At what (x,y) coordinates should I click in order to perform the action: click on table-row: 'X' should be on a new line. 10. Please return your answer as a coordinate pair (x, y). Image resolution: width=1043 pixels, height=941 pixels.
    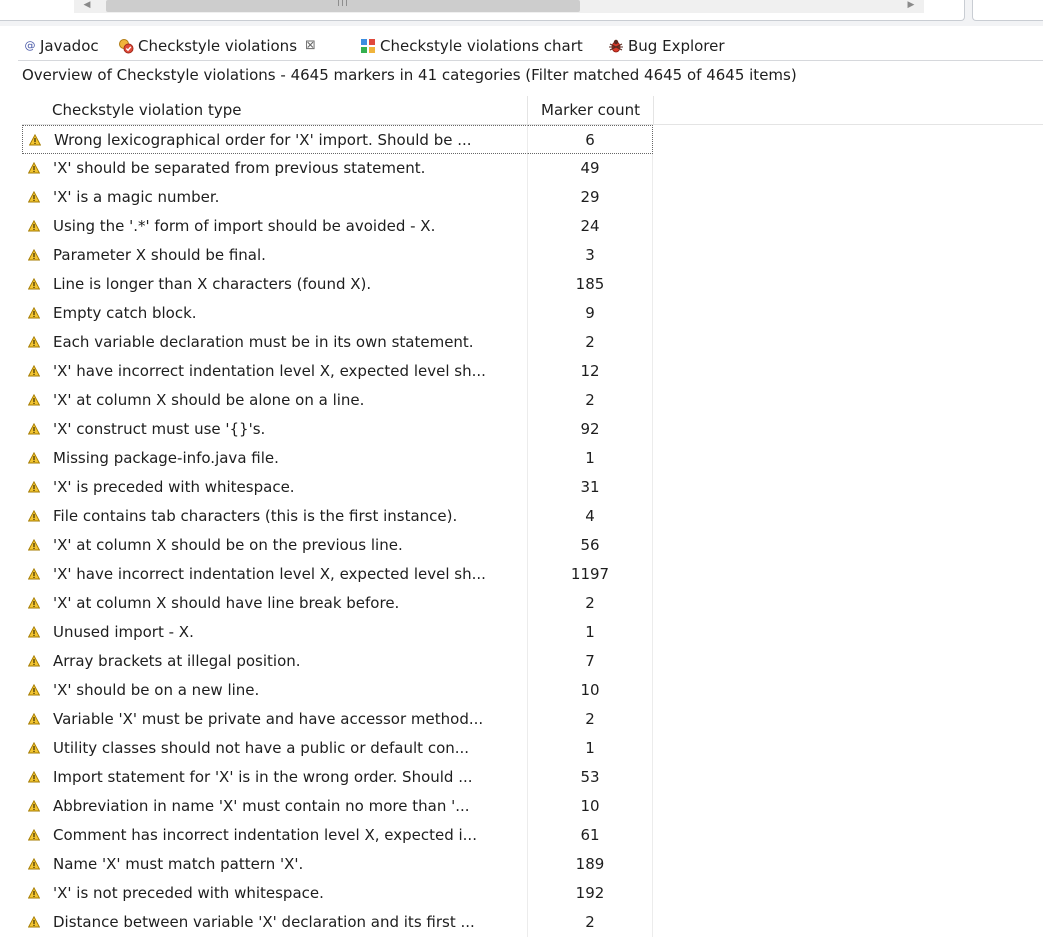
    Looking at the image, I should click on (532, 690).